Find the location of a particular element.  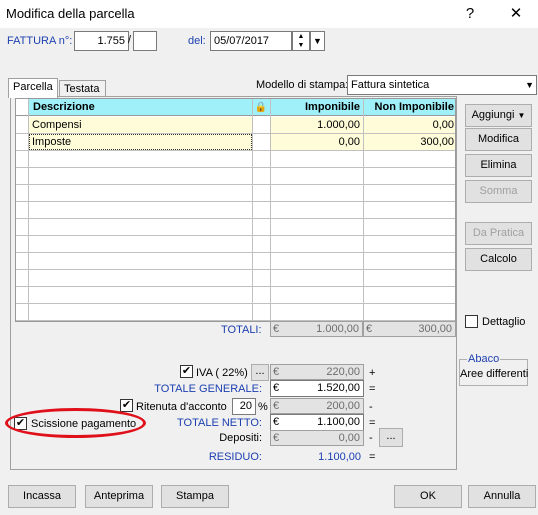

row-non-imponibile: 0,00 is located at coordinates (409, 125).